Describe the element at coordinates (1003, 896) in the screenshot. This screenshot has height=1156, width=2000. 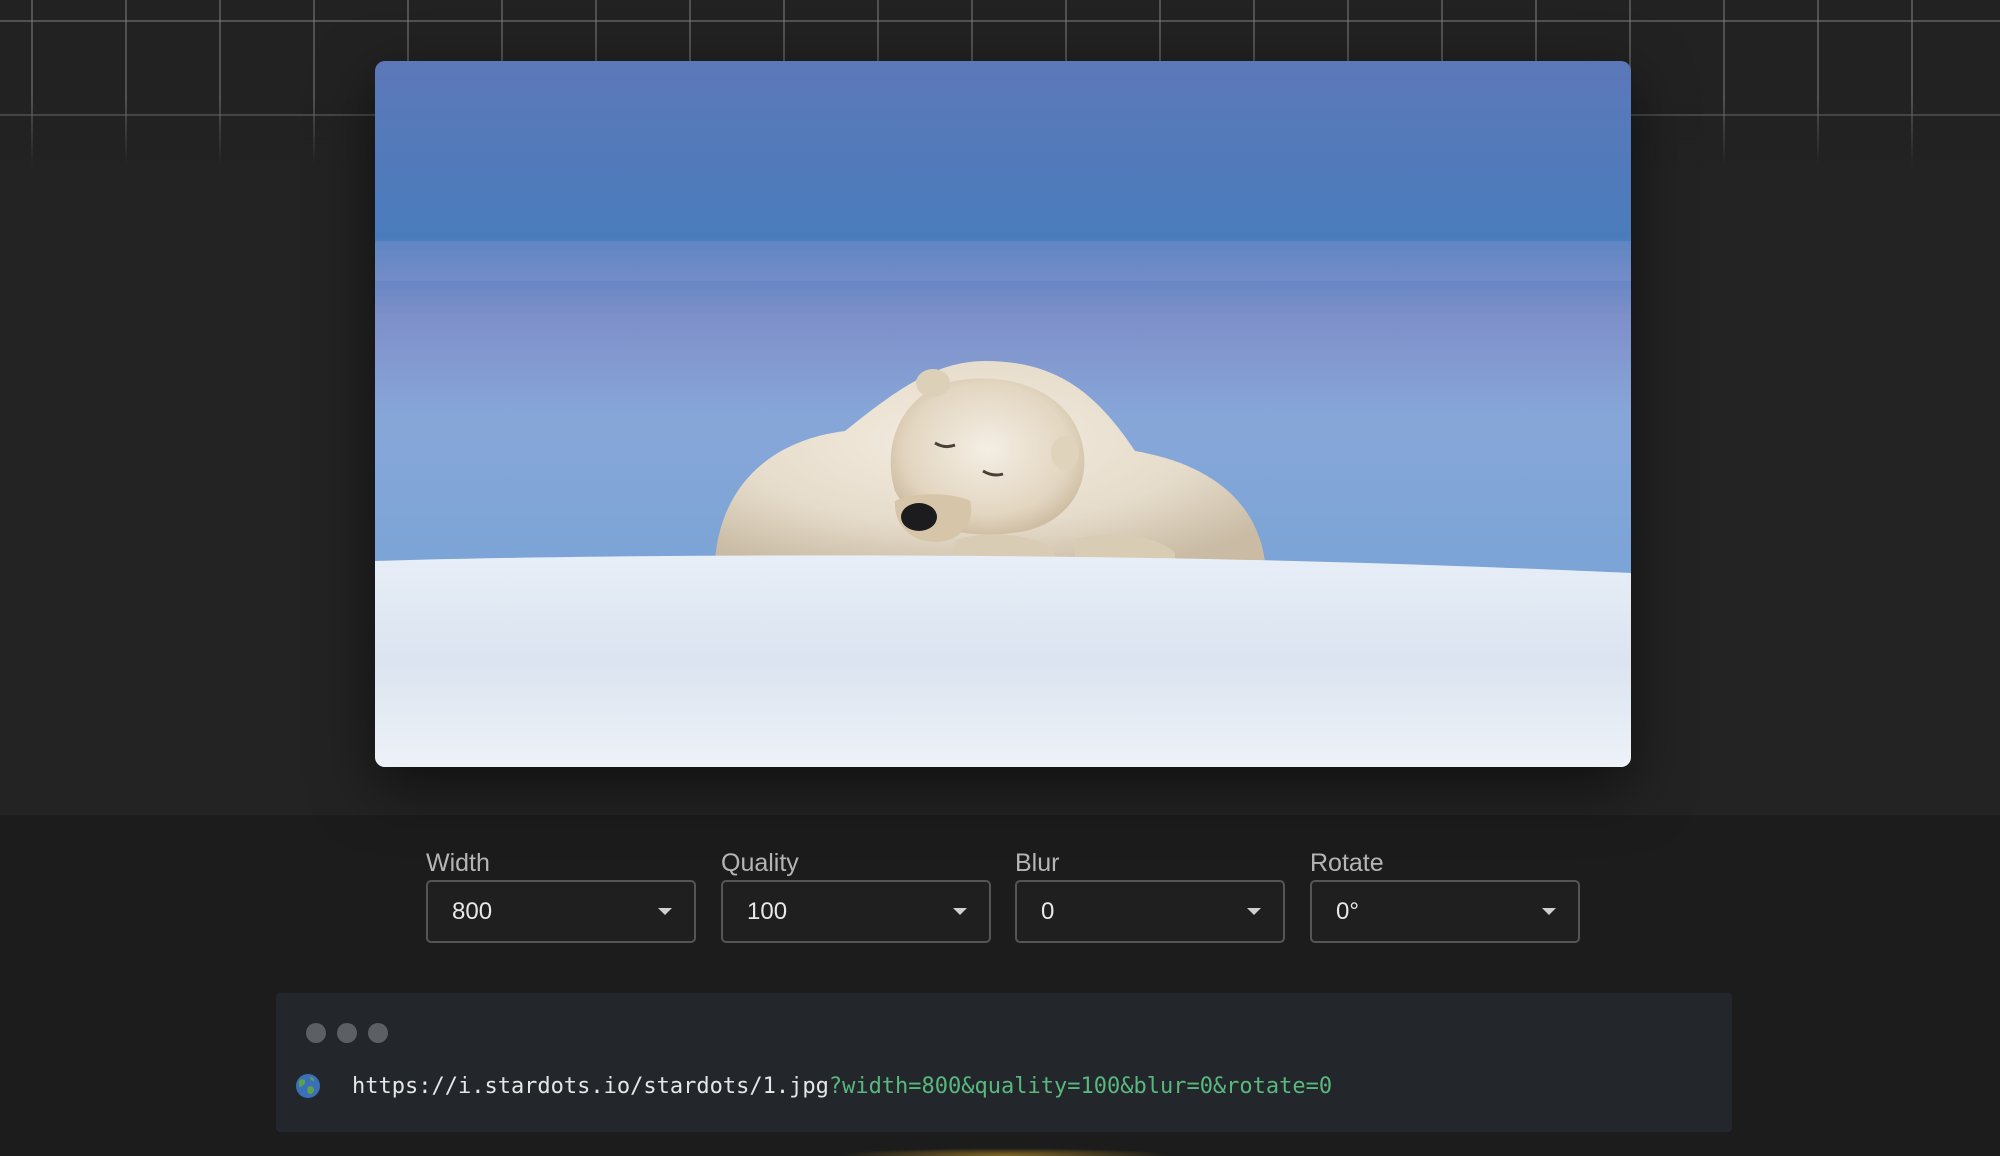
I see `transform-controls: Width 800 Quality 100 Blur 0 Rotate 0°` at that location.